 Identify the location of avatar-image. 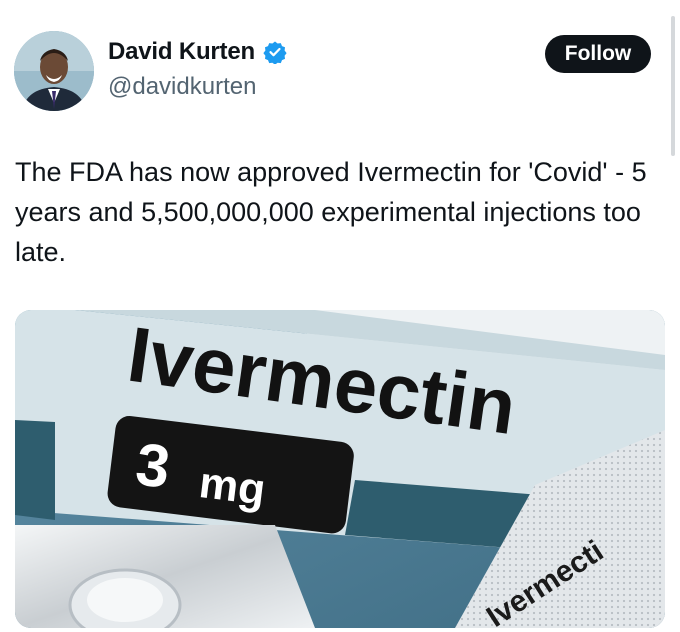
(54, 71).